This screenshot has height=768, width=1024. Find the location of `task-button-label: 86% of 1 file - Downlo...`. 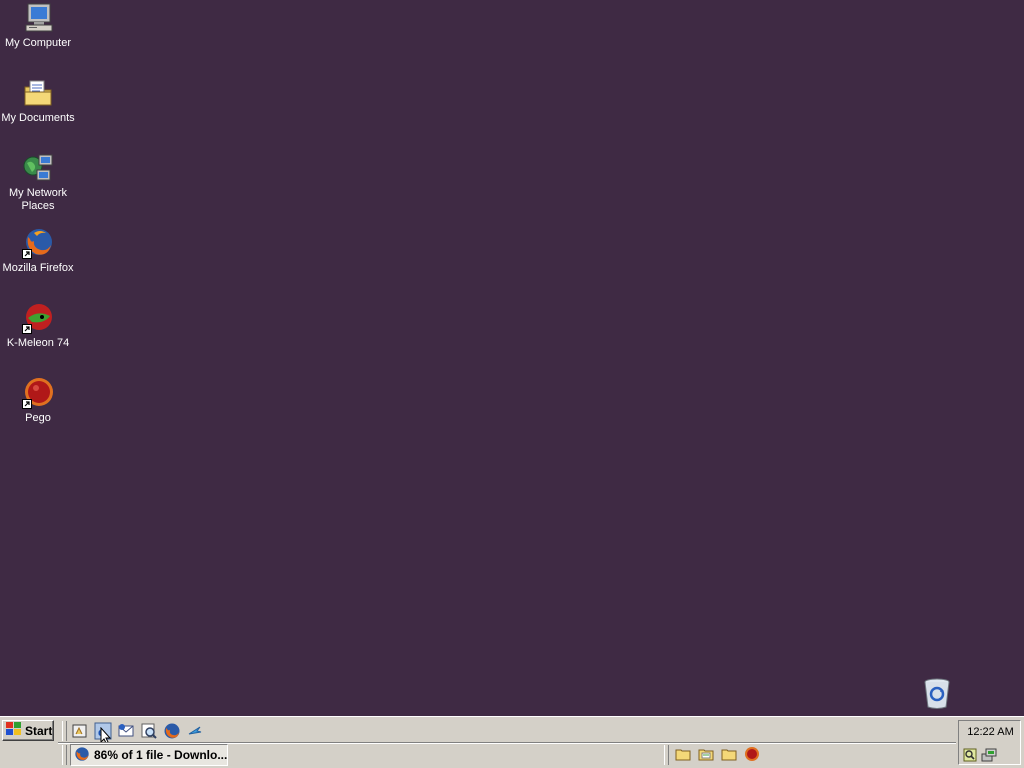

task-button-label: 86% of 1 file - Downlo... is located at coordinates (161, 755).